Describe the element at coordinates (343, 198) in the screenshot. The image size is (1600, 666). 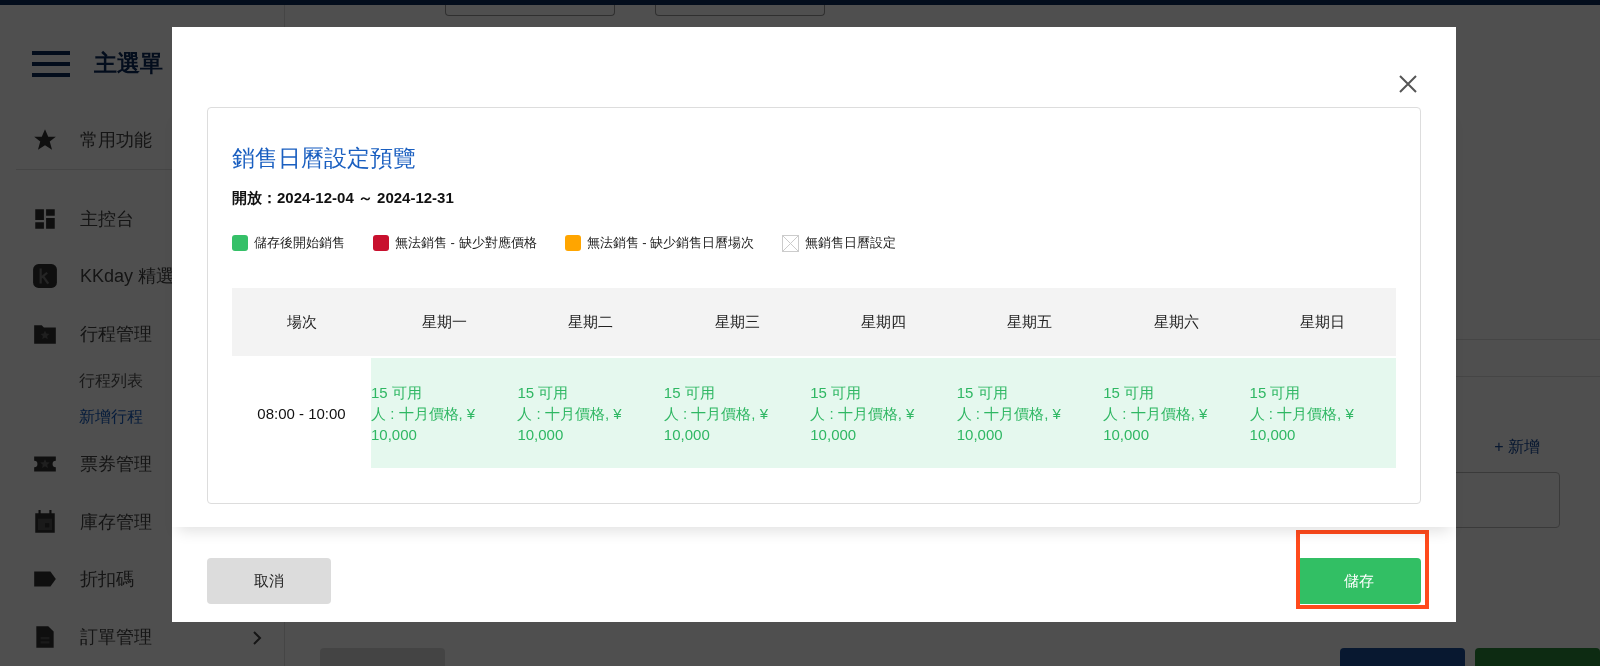
I see `open-period: 開放：2024-12-04 ～ 2024-12-31` at that location.